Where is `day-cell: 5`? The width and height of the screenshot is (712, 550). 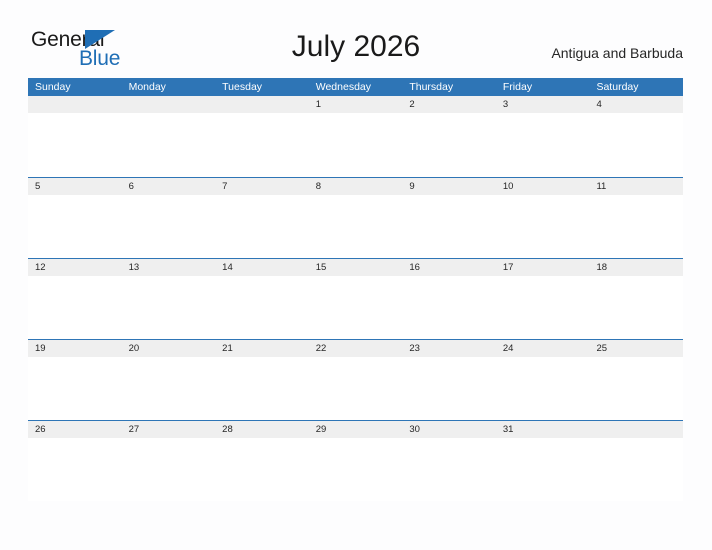
day-cell: 5 is located at coordinates (75, 186).